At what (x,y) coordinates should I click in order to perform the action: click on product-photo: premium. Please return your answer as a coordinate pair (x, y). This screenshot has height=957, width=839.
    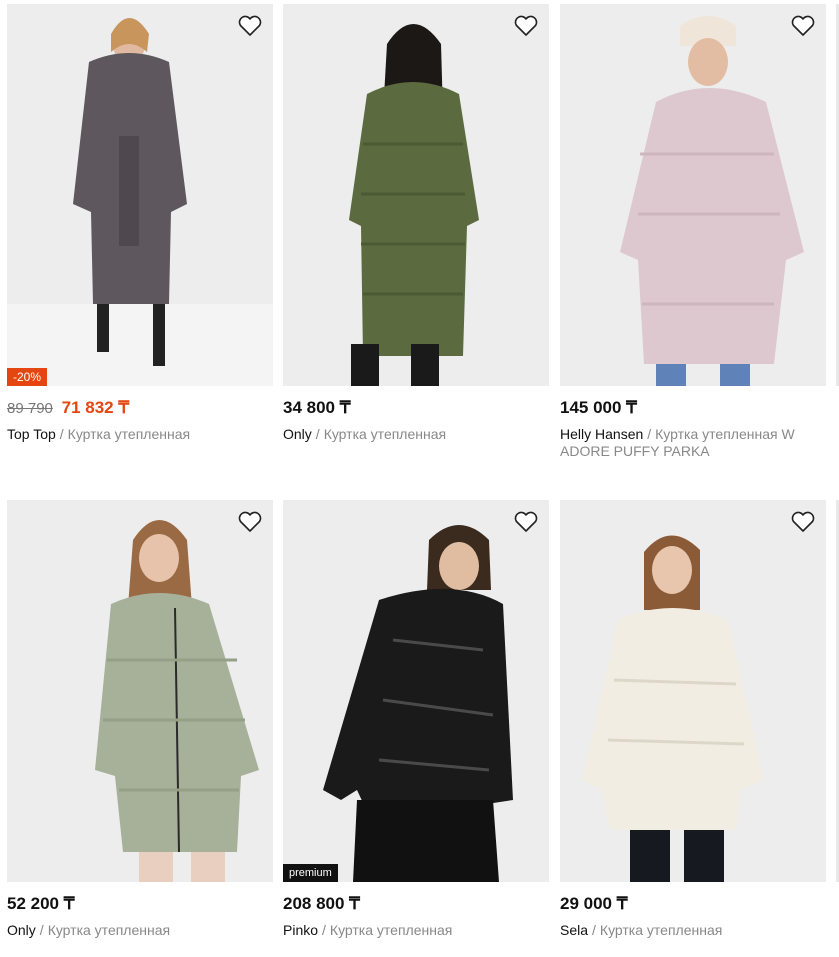
    Looking at the image, I should click on (416, 691).